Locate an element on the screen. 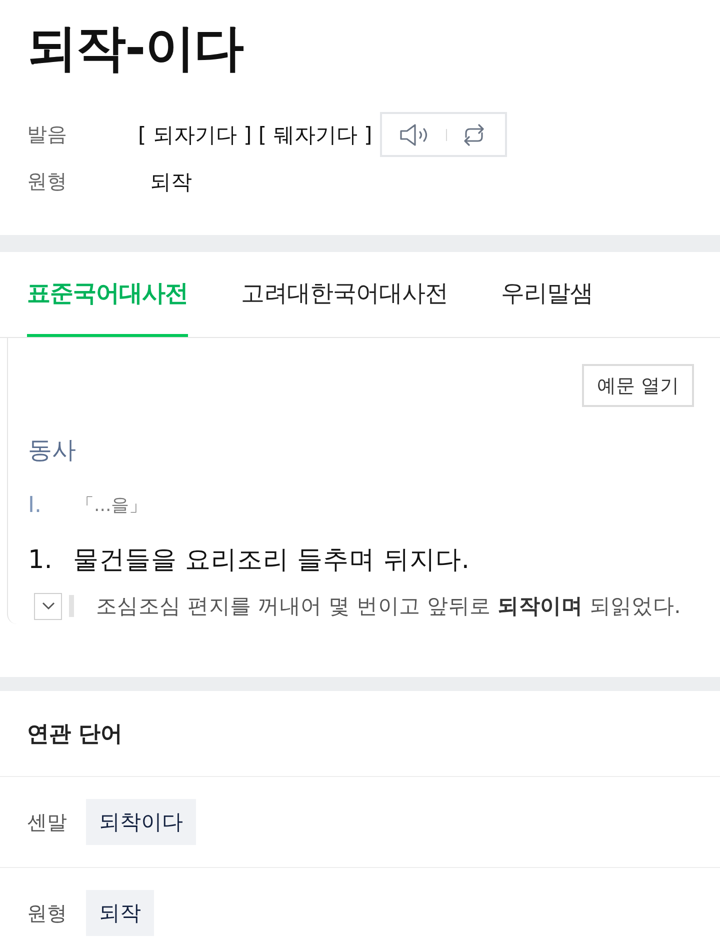  example-sentence: 조심조심 편지를 꺼내어 몇 번이고 앞뒤로 되작이며 되읽었다. is located at coordinates (389, 606).